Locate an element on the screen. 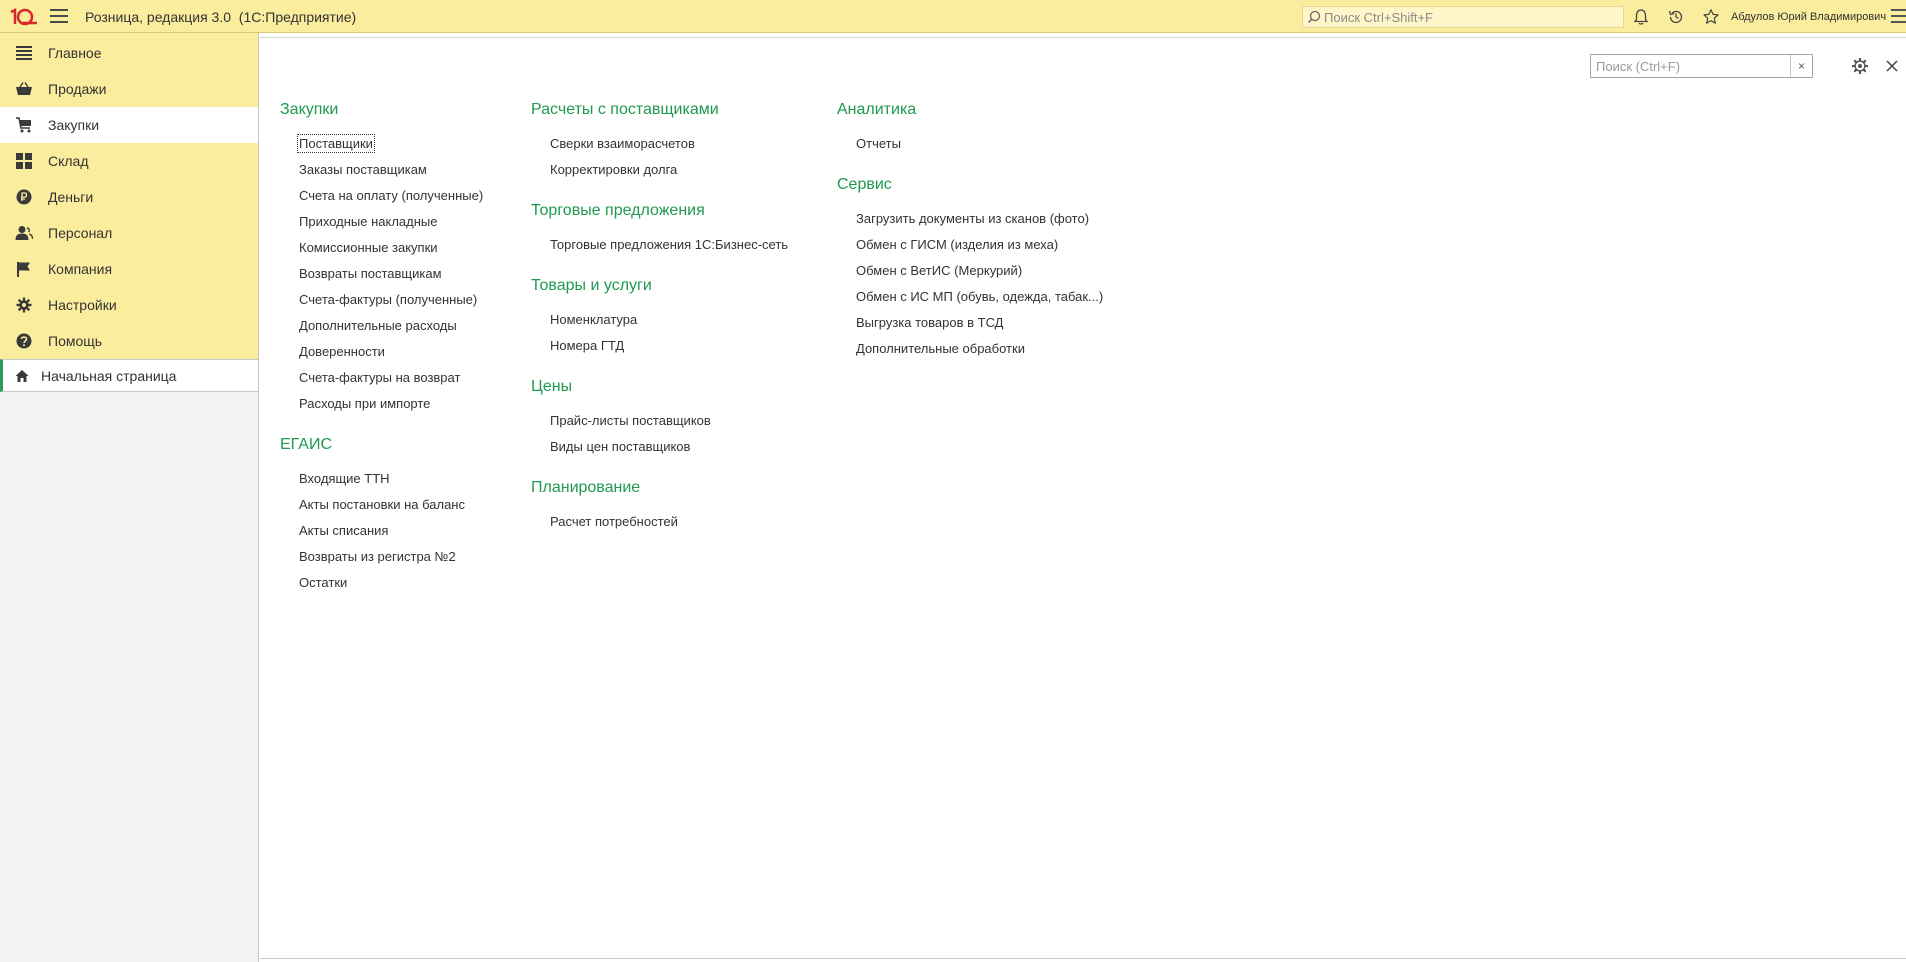  global-search-input is located at coordinates (1469, 17).